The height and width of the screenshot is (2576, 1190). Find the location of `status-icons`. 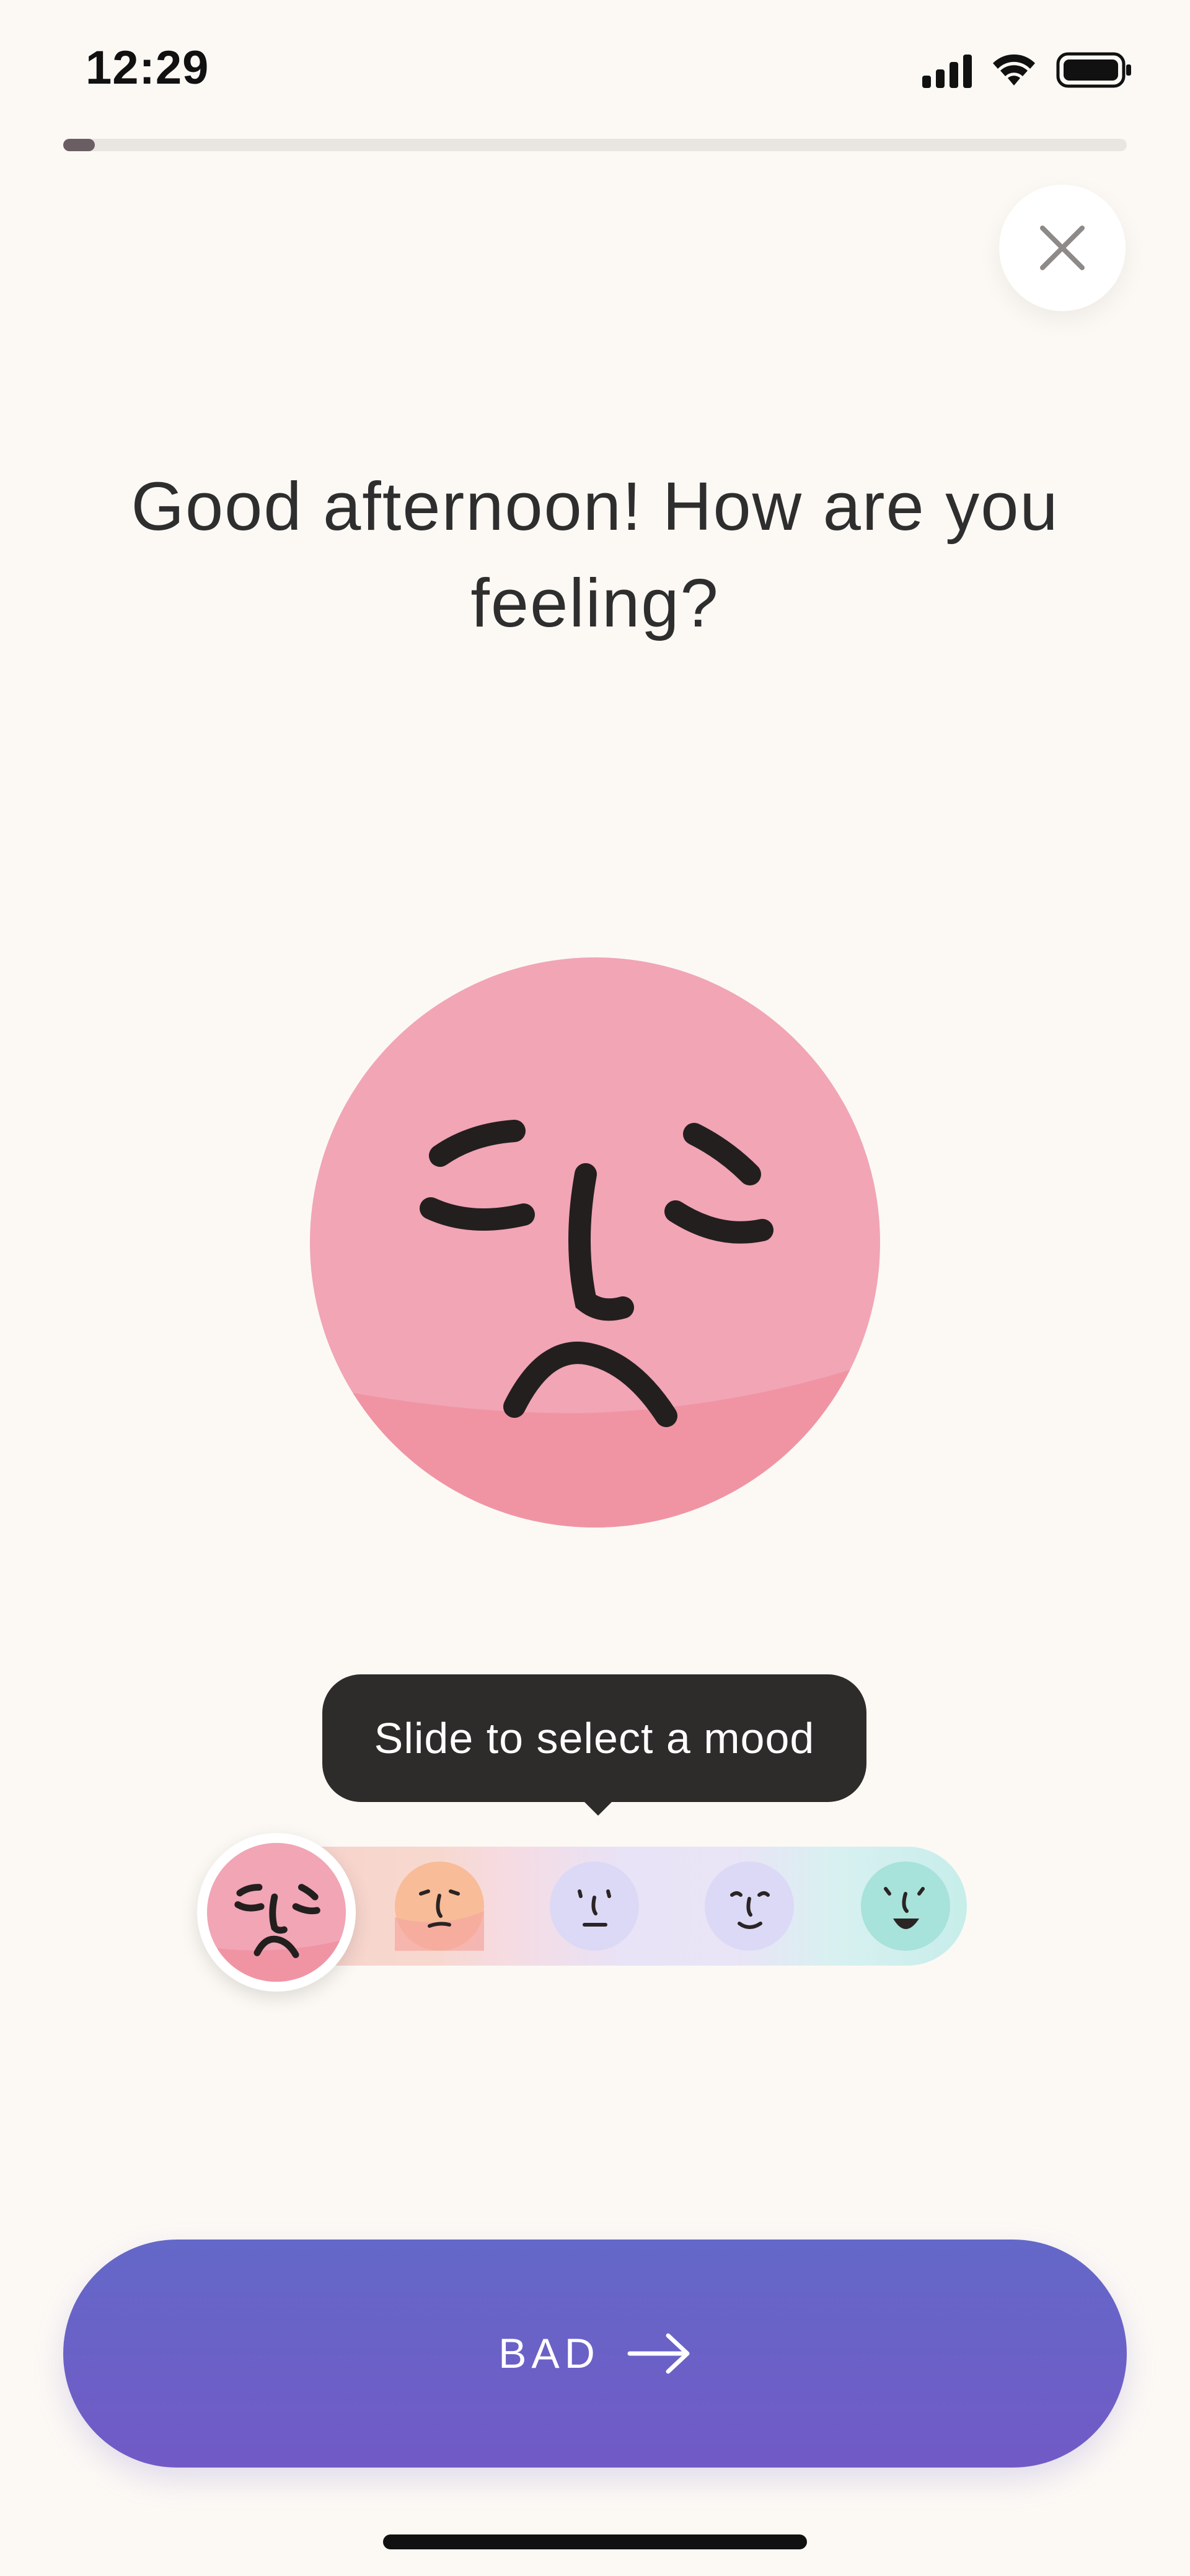

status-icons is located at coordinates (1027, 70).